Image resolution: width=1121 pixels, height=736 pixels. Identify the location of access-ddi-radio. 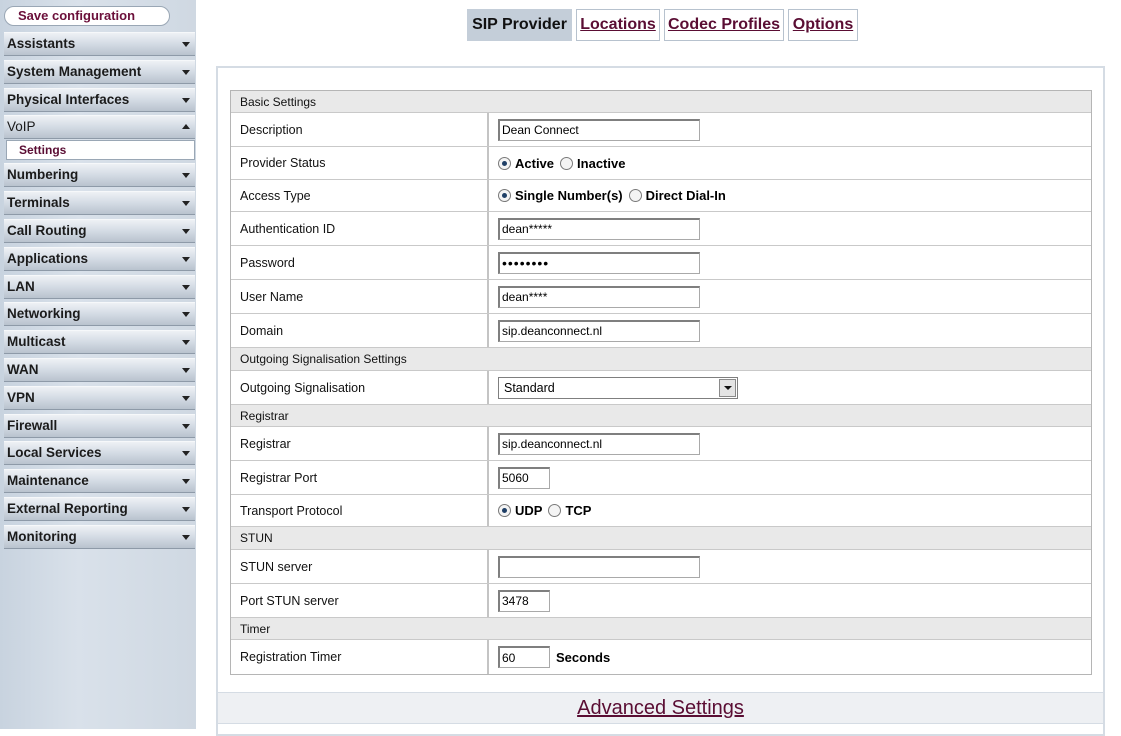
(635, 195).